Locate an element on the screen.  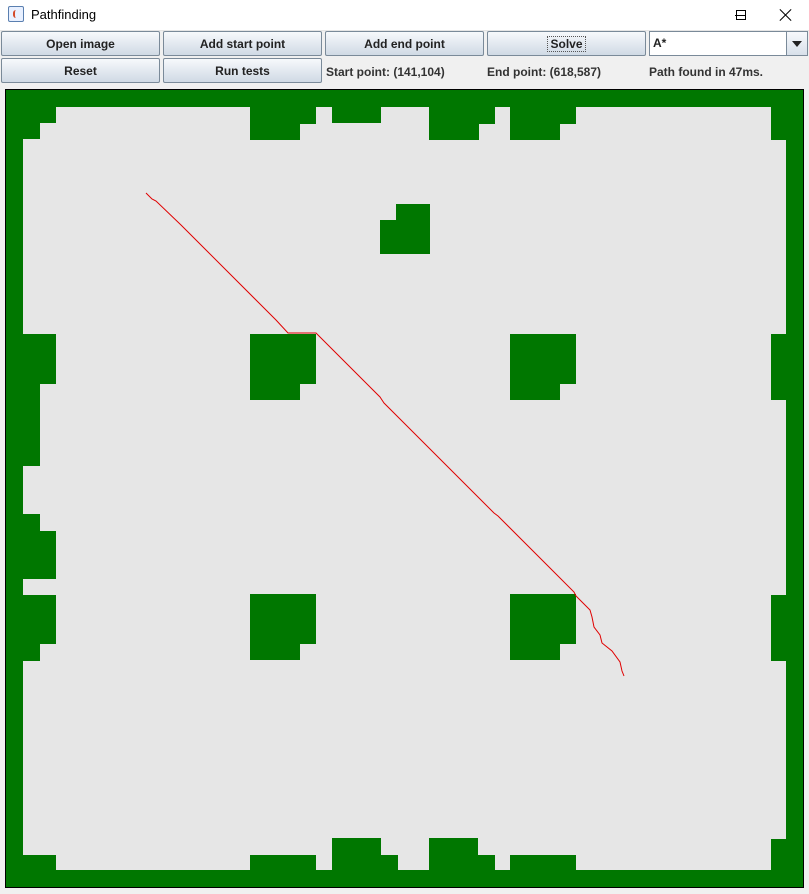
maximize-icon is located at coordinates (741, 15).